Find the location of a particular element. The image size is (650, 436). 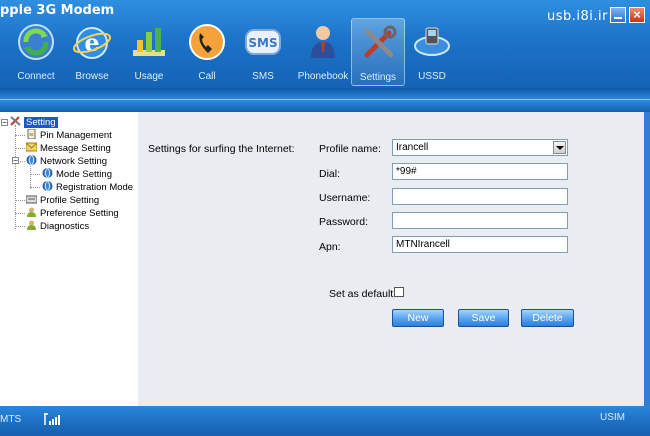

set-default-checkbox is located at coordinates (399, 292).